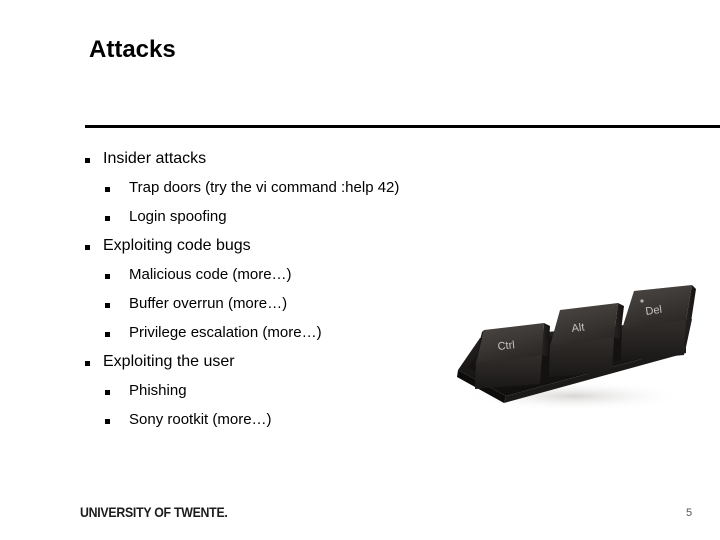 This screenshot has width=720, height=540. Describe the element at coordinates (264, 187) in the screenshot. I see `list-item-label: Trap doors (try the vi command :help 42)` at that location.